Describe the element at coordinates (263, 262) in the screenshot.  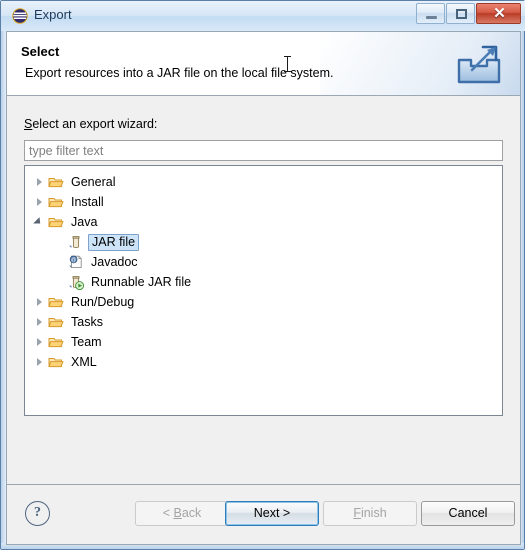
I see `tree-item-javadoc: @ Javadoc` at that location.